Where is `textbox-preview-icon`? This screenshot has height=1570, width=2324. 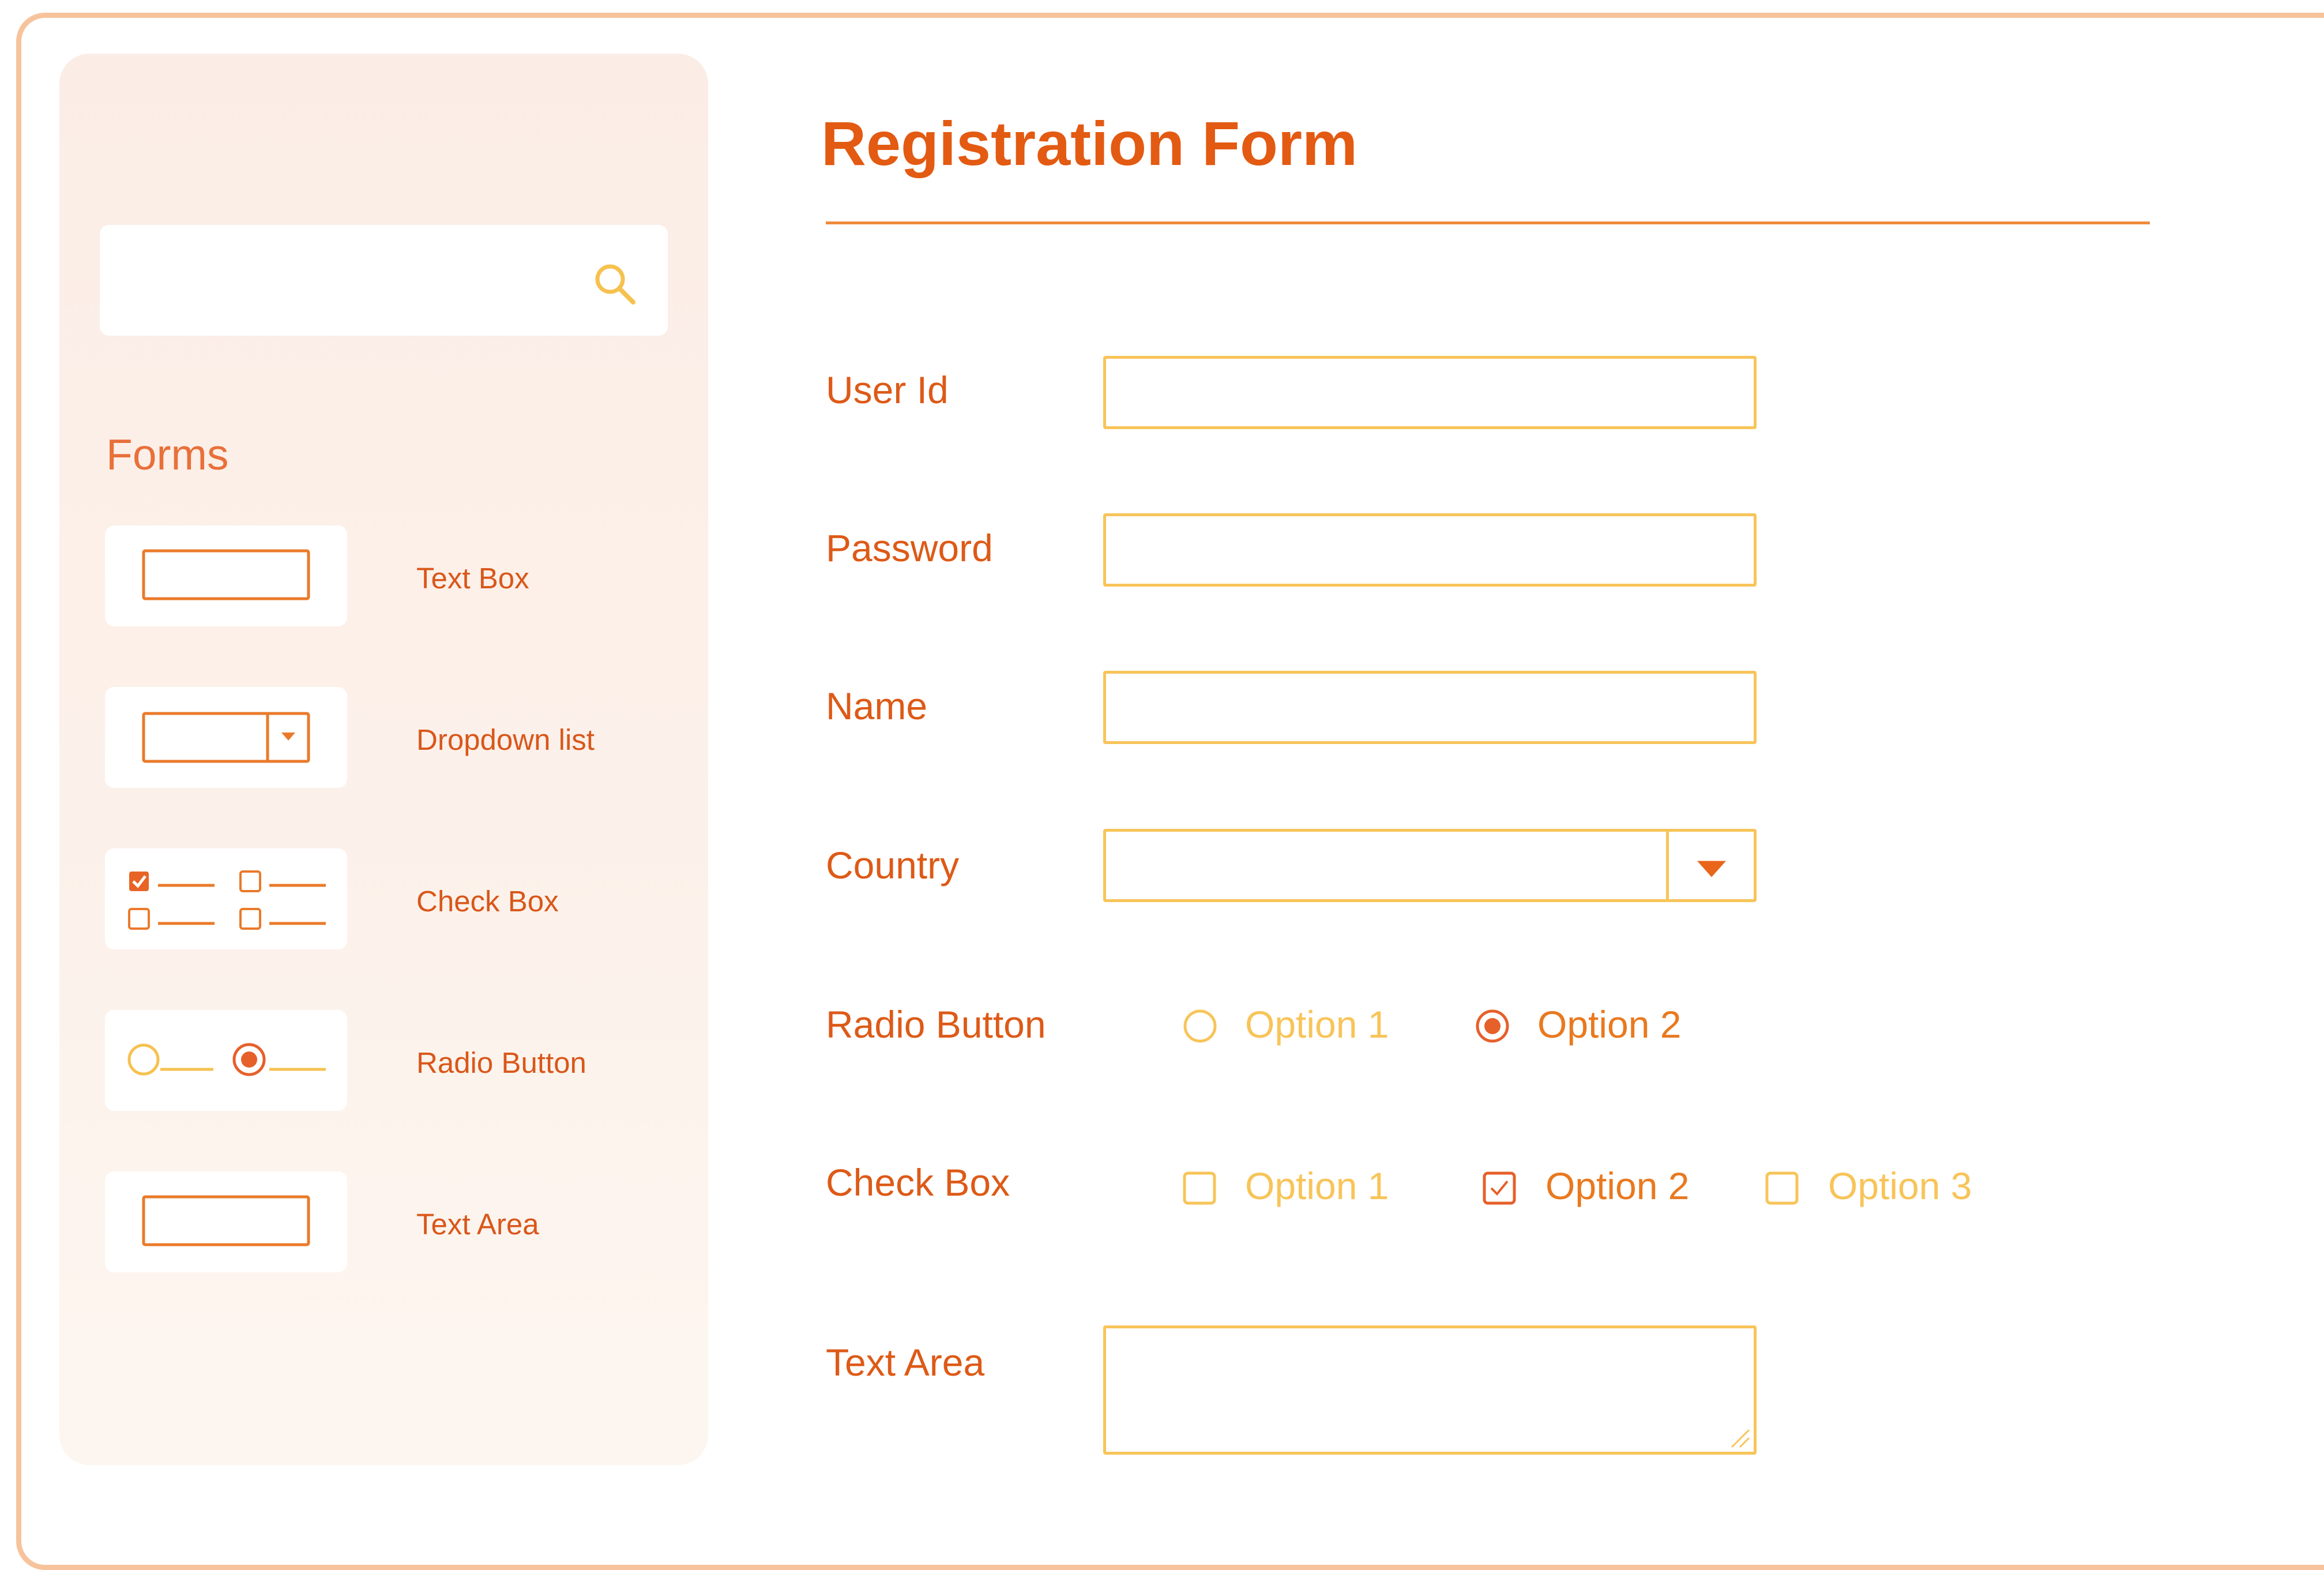 textbox-preview-icon is located at coordinates (226, 574).